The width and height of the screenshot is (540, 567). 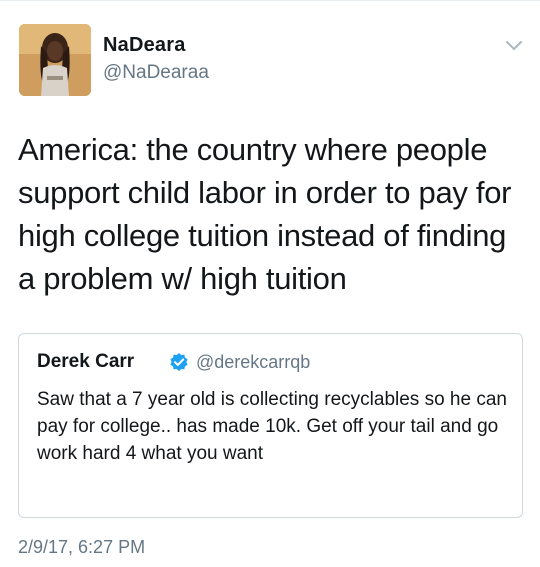 I want to click on divider, so click(x=270, y=0).